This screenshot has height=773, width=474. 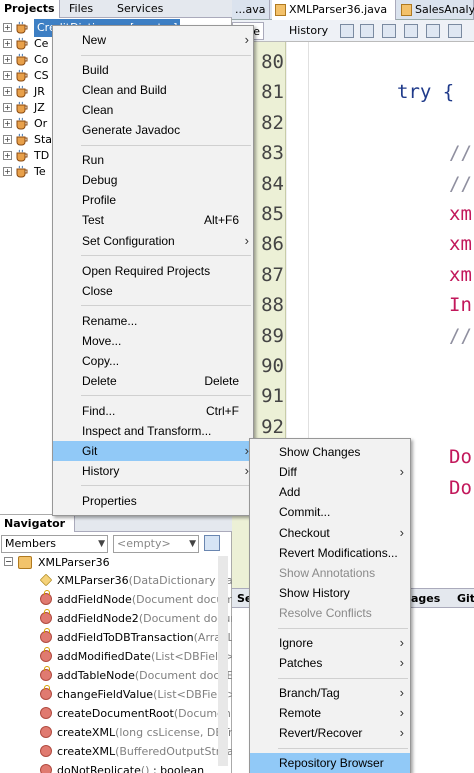 I want to click on menu-item-label: Resolve Conflicts, so click(x=325, y=613).